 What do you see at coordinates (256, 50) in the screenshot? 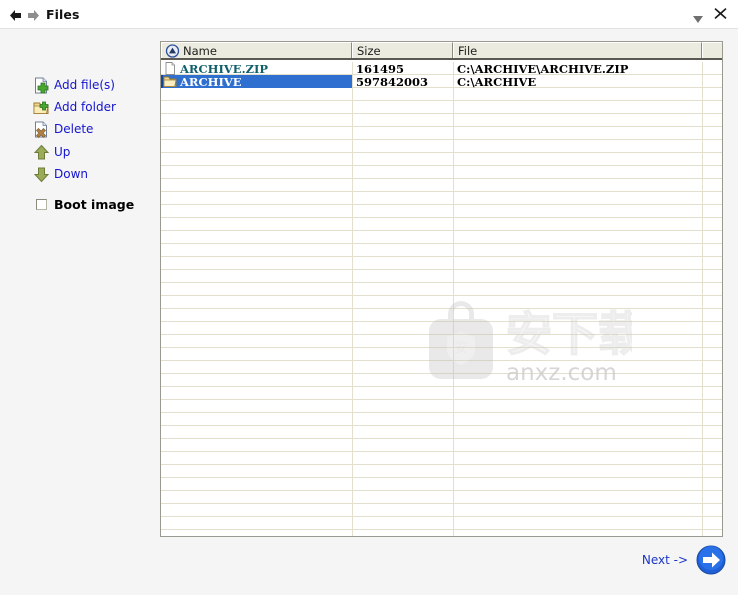
I see `column-header-name: Name` at bounding box center [256, 50].